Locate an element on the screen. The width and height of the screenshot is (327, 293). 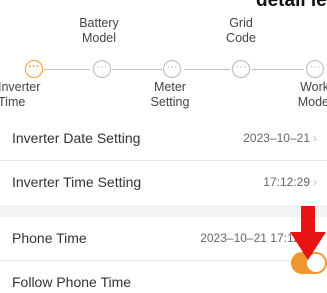
step-label-text: Grid Code is located at coordinates (241, 30).